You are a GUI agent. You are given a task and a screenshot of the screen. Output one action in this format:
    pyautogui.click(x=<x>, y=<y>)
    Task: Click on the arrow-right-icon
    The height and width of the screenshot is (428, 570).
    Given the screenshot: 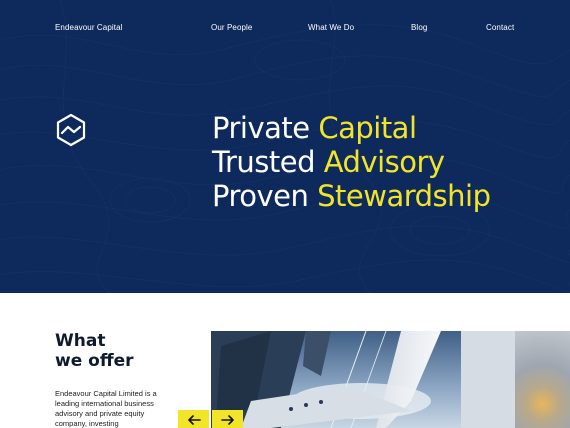 What is the action you would take?
    pyautogui.click(x=227, y=420)
    